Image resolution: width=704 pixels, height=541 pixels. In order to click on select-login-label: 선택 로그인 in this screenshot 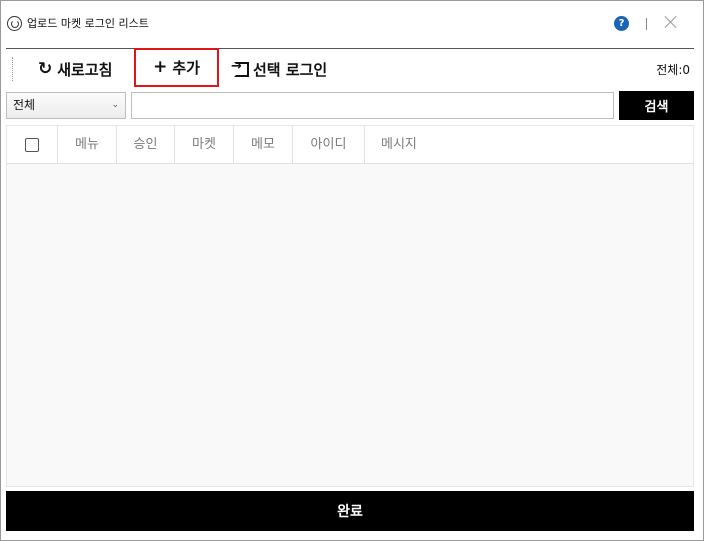, I will do `click(290, 69)`.